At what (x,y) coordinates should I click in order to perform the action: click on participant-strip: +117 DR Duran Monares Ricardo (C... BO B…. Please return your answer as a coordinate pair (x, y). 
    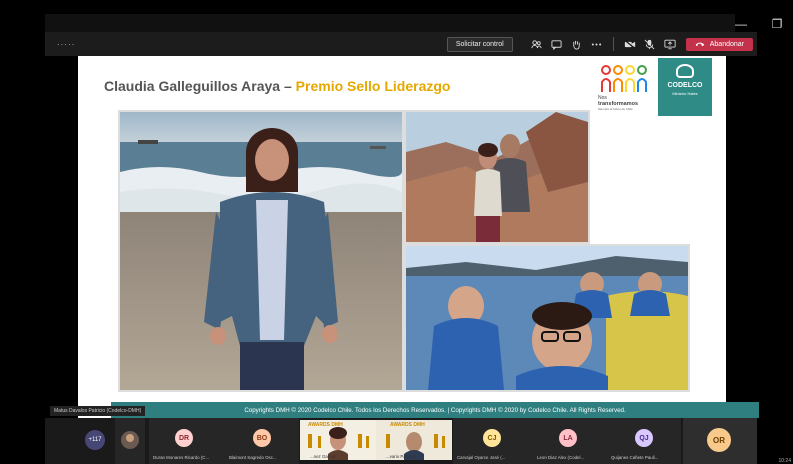
    Looking at the image, I should click on (401, 441).